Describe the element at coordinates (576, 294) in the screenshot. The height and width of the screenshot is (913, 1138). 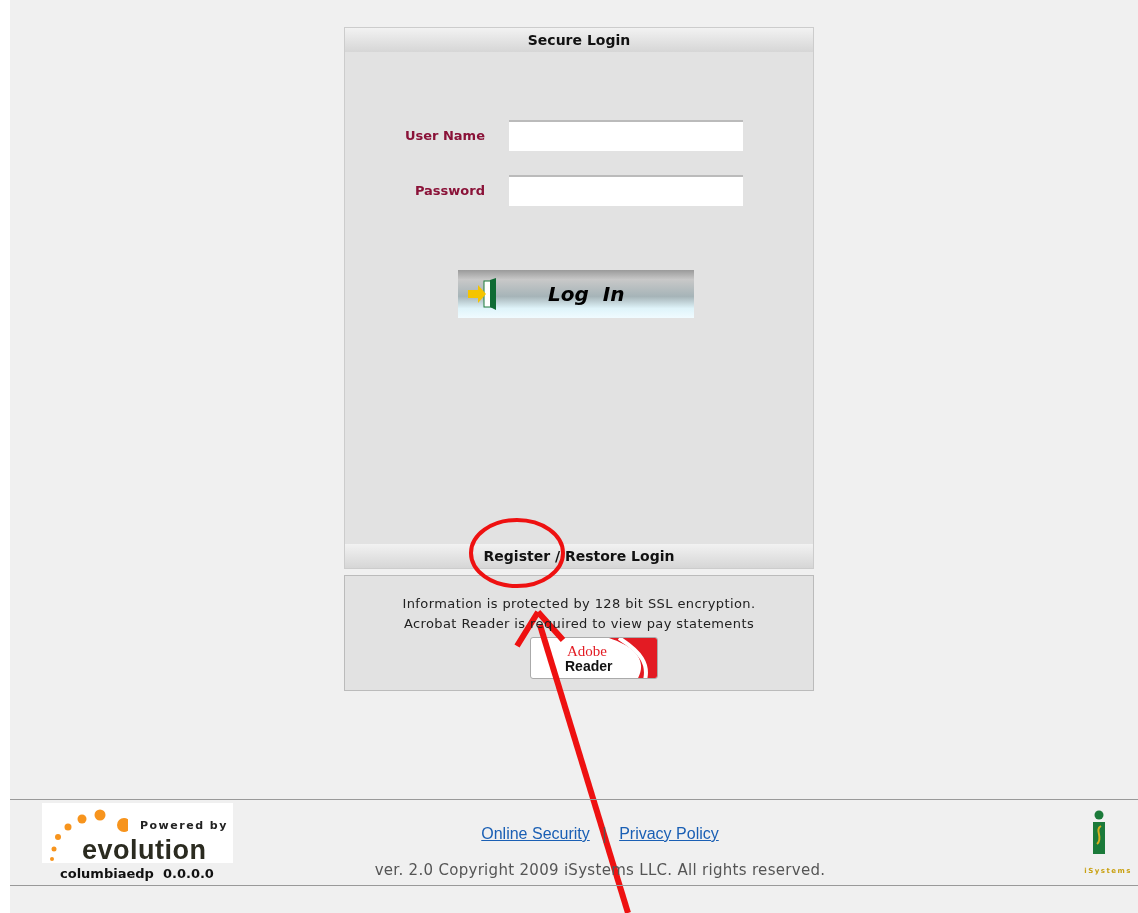
I see `login-button: Log In` at that location.